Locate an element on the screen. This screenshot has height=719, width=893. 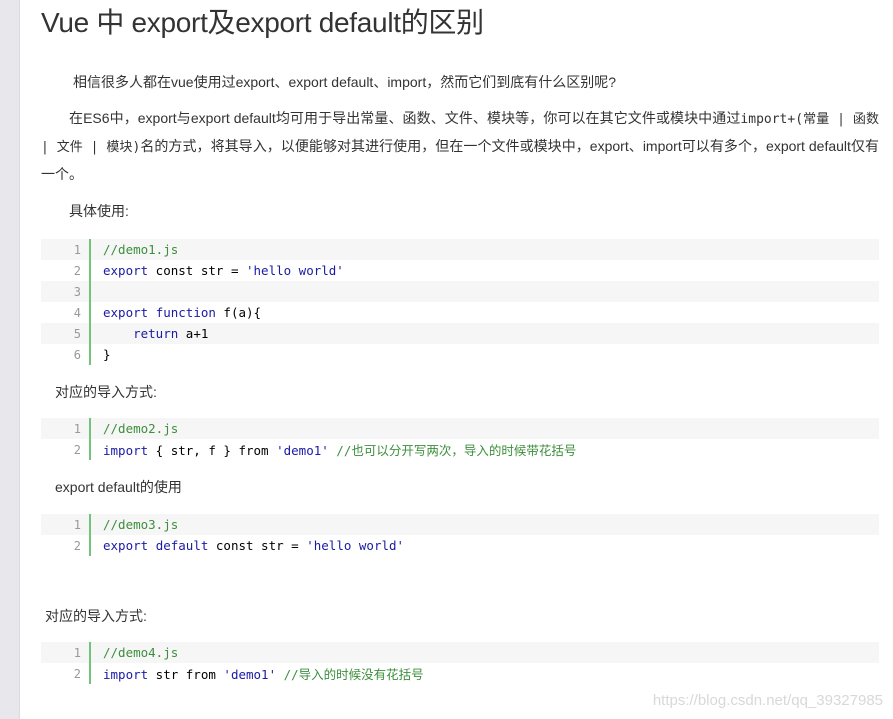
code-line: 2 import str from 'demo1' //导入的时候没有花括号 is located at coordinates (460, 673).